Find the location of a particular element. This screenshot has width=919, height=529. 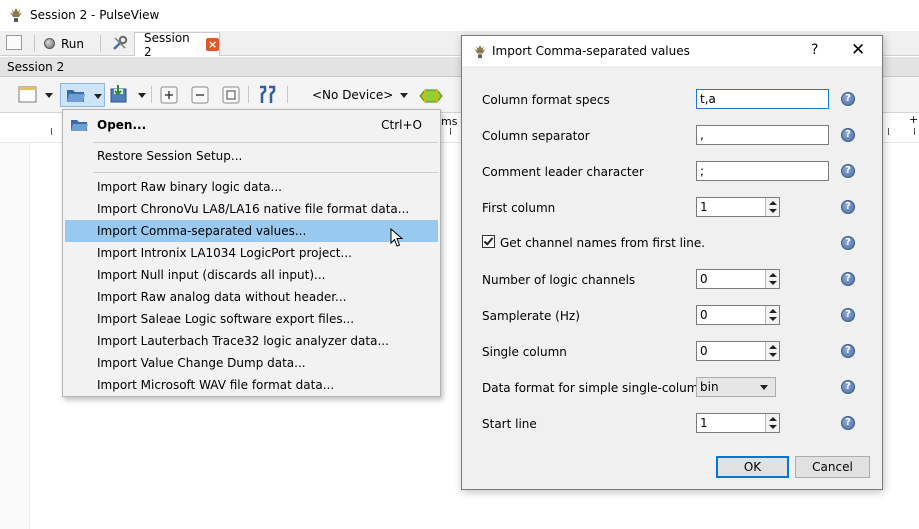

chevron-down-icon is located at coordinates (142, 95).